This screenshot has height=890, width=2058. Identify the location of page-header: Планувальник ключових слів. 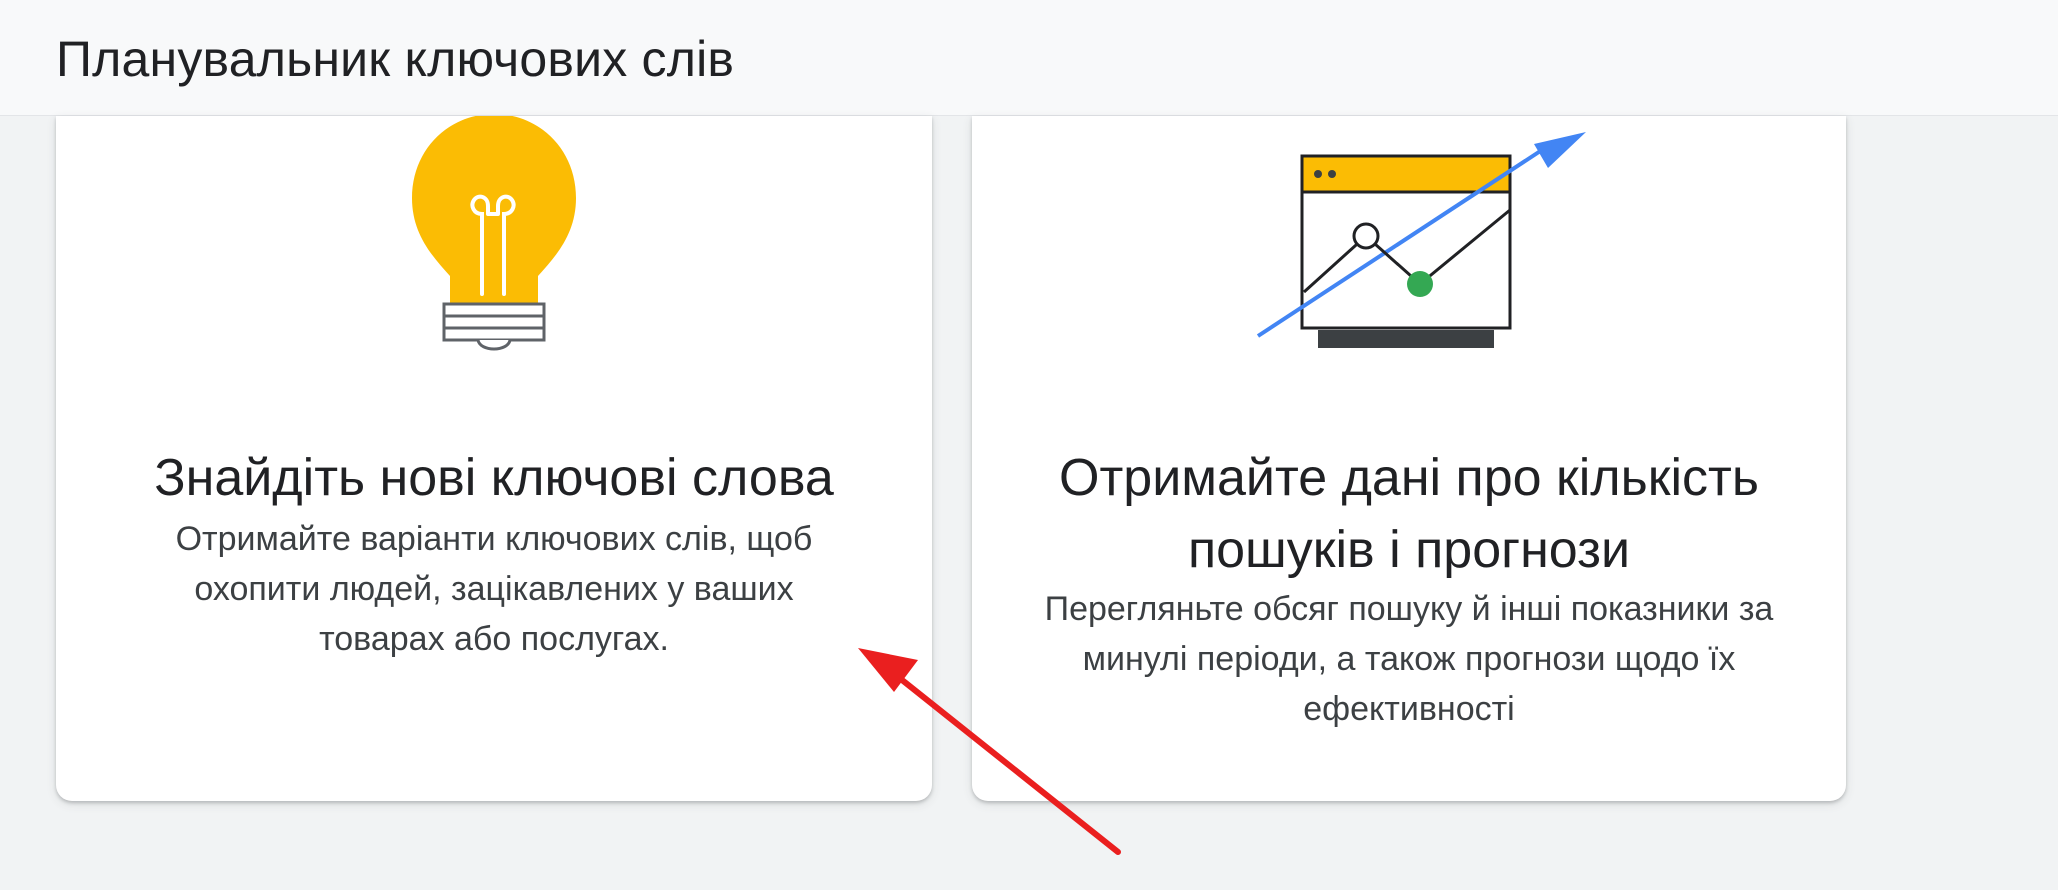
(1029, 58).